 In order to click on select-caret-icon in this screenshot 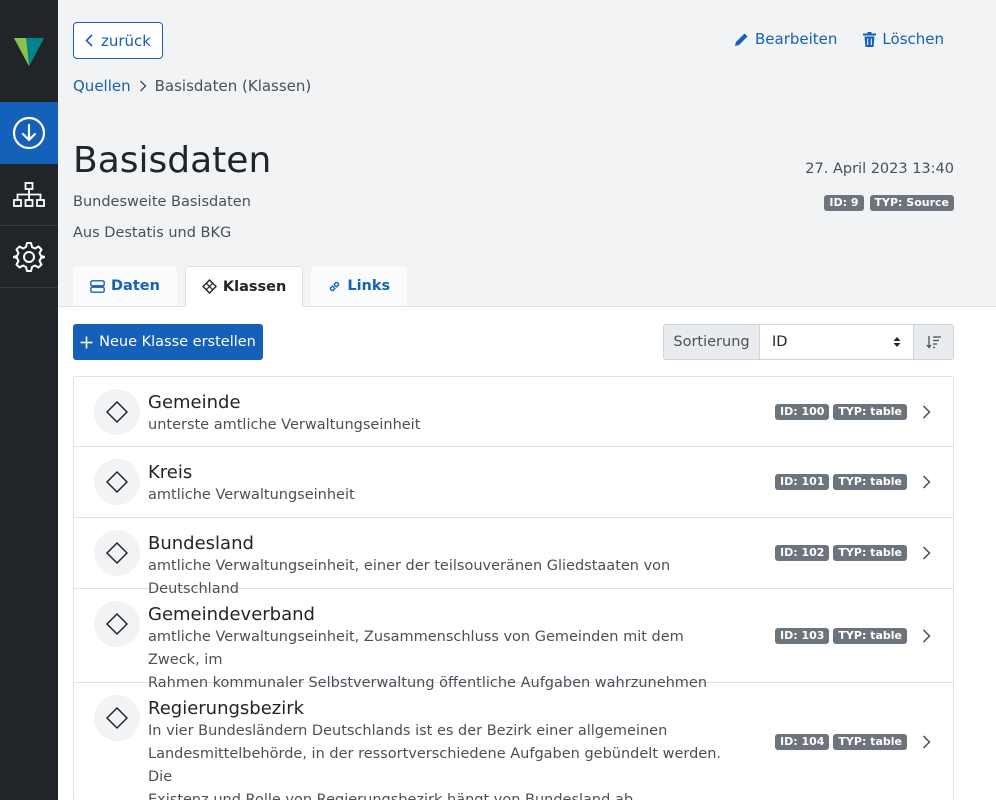, I will do `click(897, 342)`.